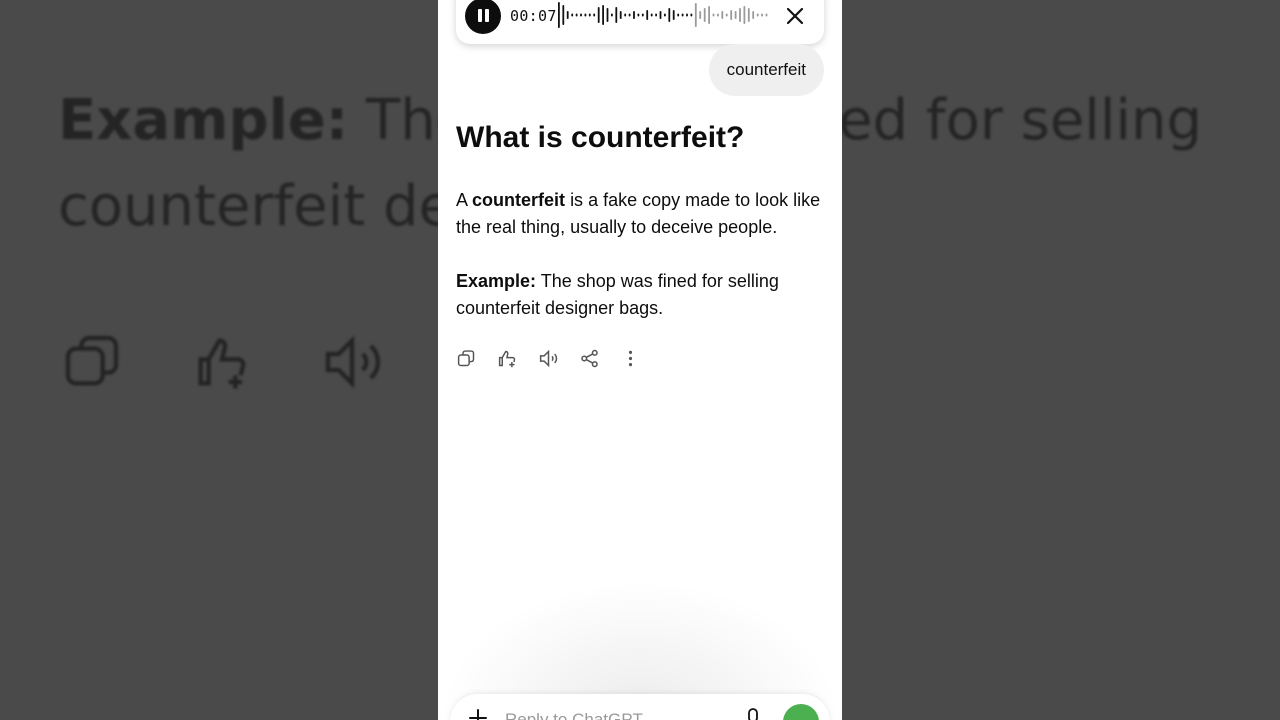 Image resolution: width=1280 pixels, height=720 pixels. I want to click on more-icon, so click(630, 358).